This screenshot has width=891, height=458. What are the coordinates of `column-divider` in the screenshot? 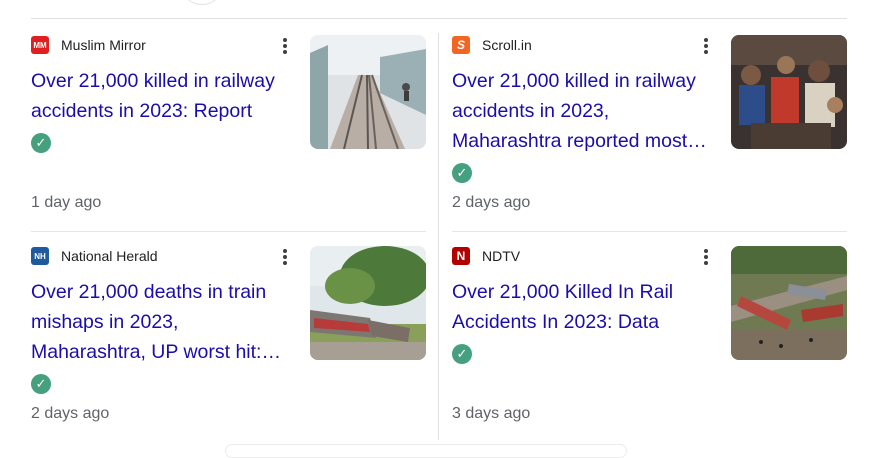 It's located at (438, 236).